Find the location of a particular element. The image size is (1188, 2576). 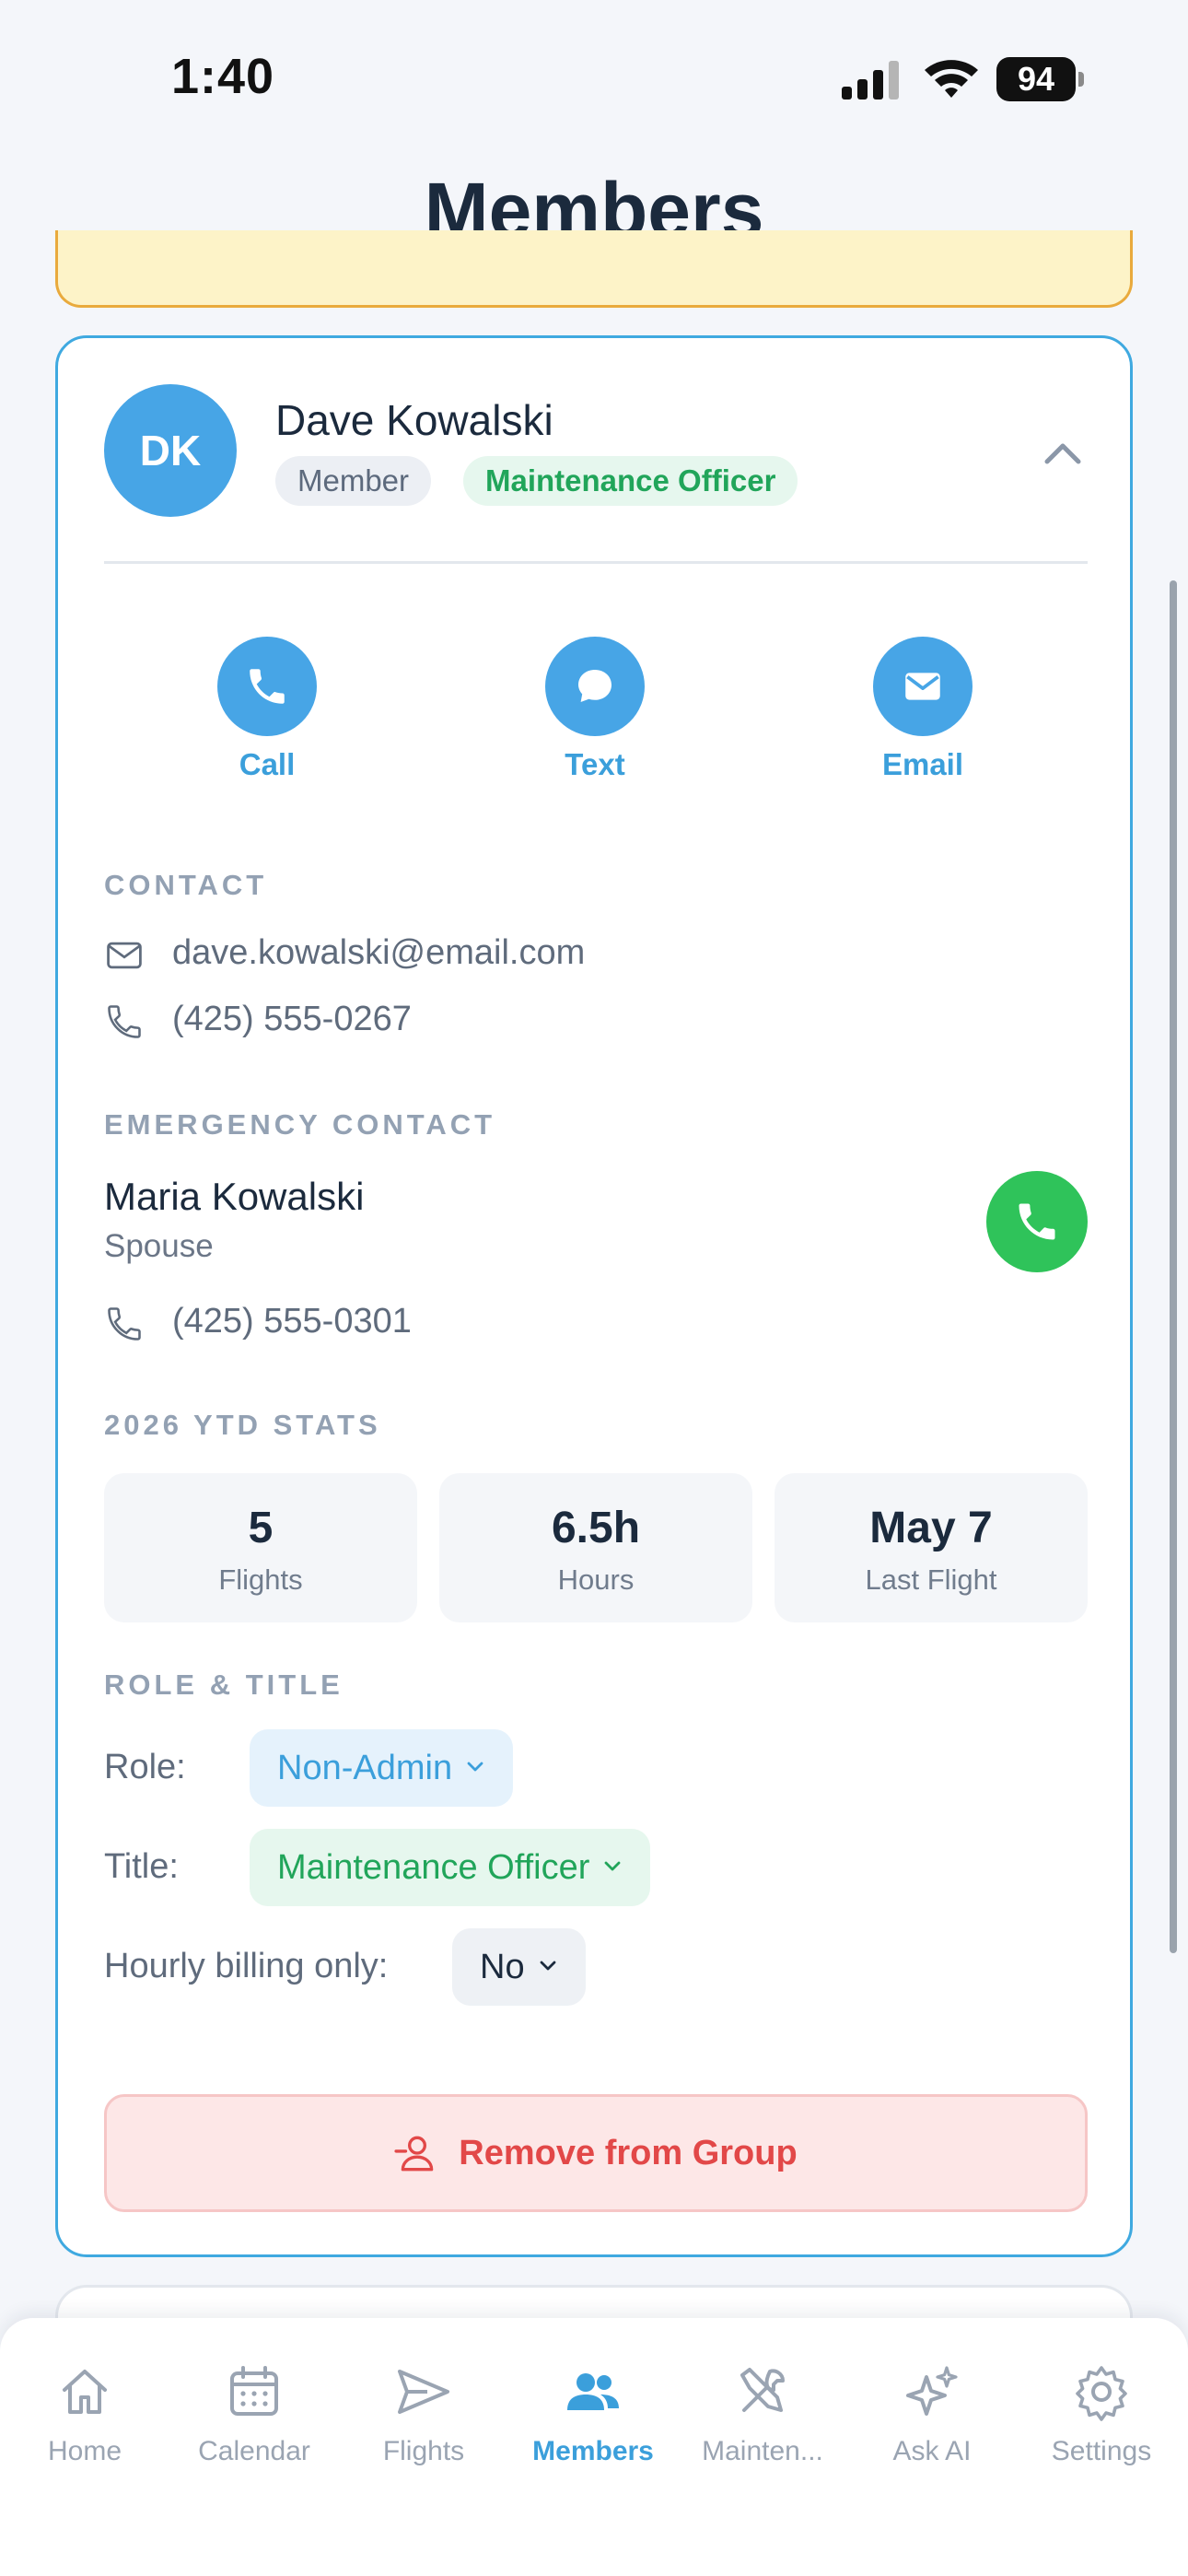

calendar-icon is located at coordinates (254, 2391).